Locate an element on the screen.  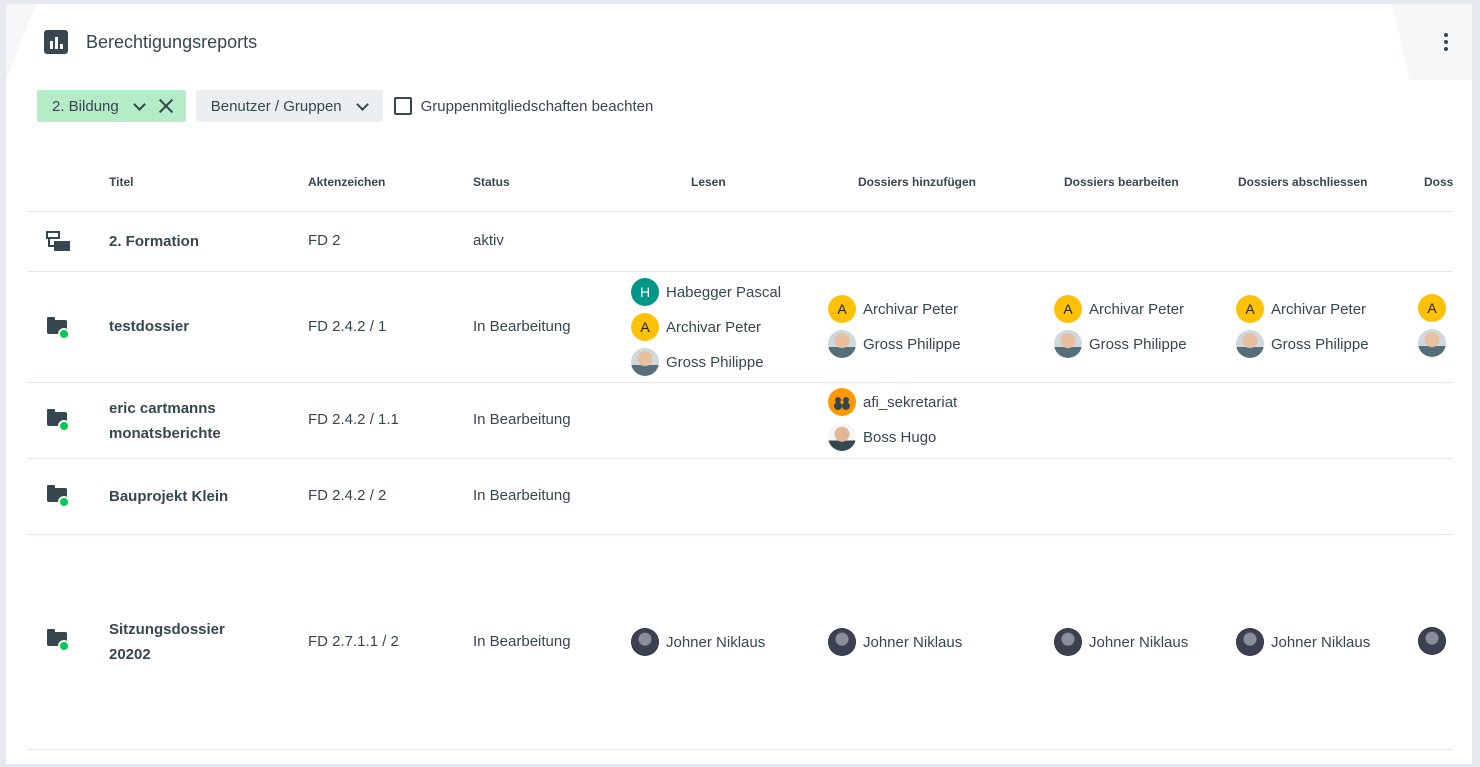
cut-off-column: A is located at coordinates (1434, 459).